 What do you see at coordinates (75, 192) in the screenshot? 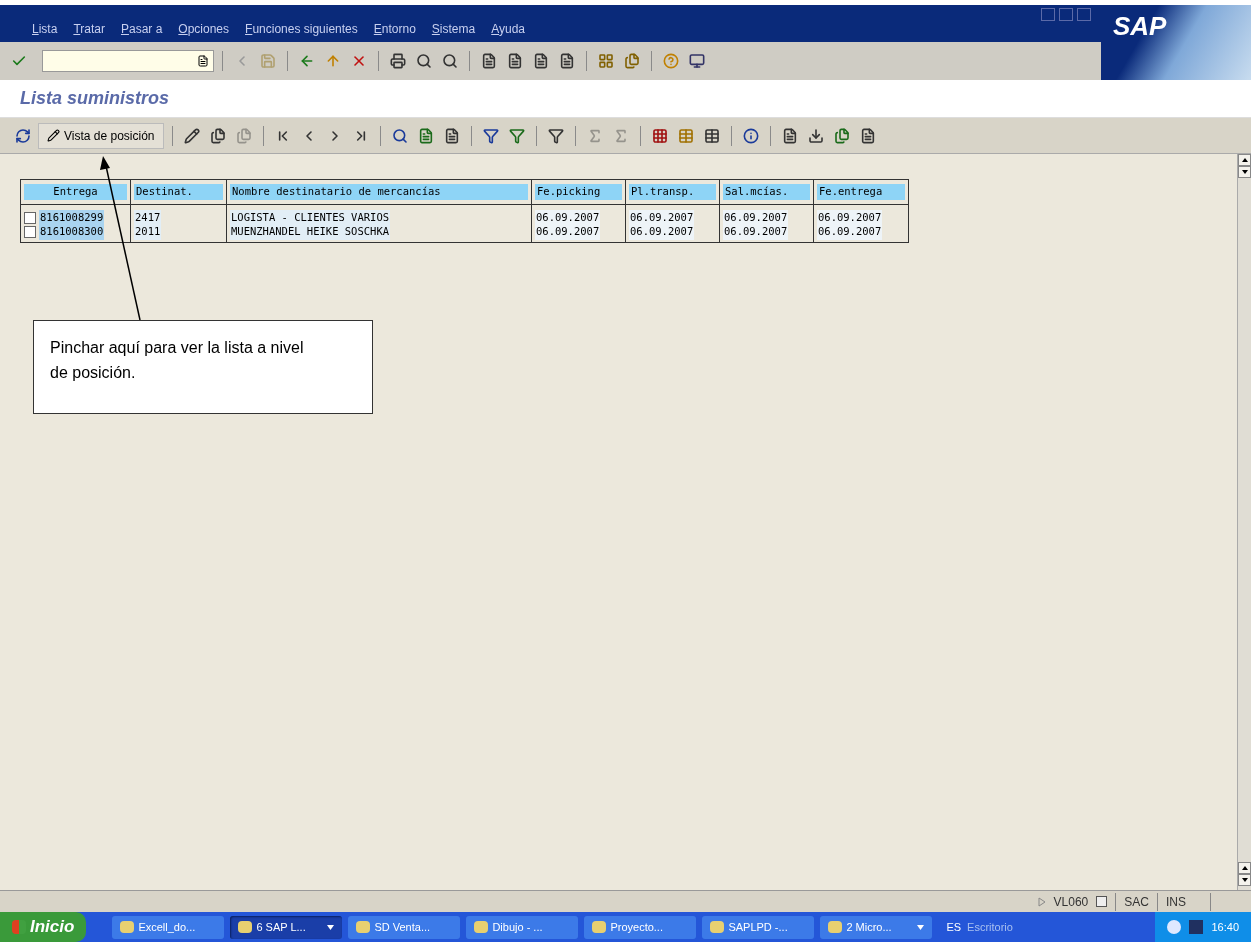
I see `column-header: Entrega` at bounding box center [75, 192].